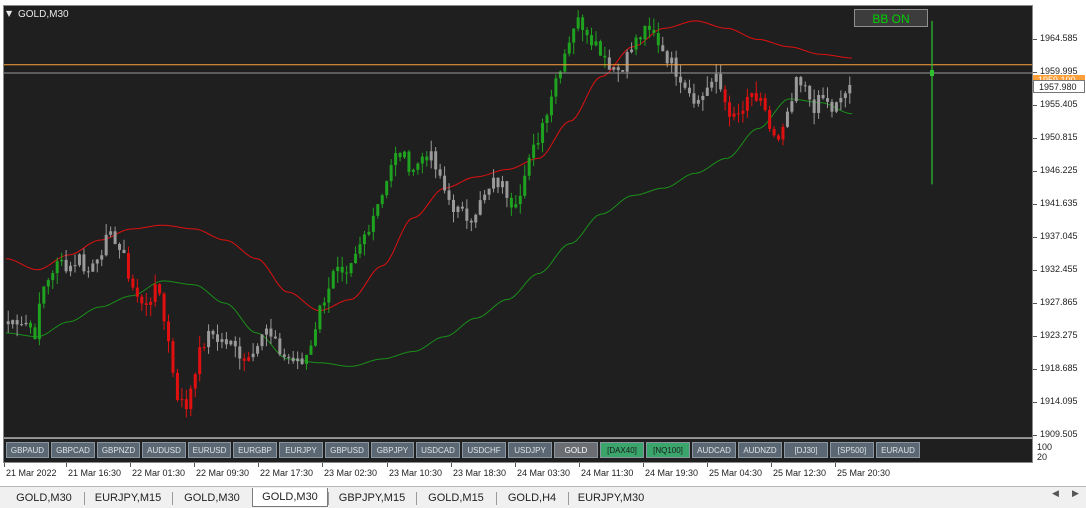  I want to click on symbol-button: AUDNZD, so click(760, 450).